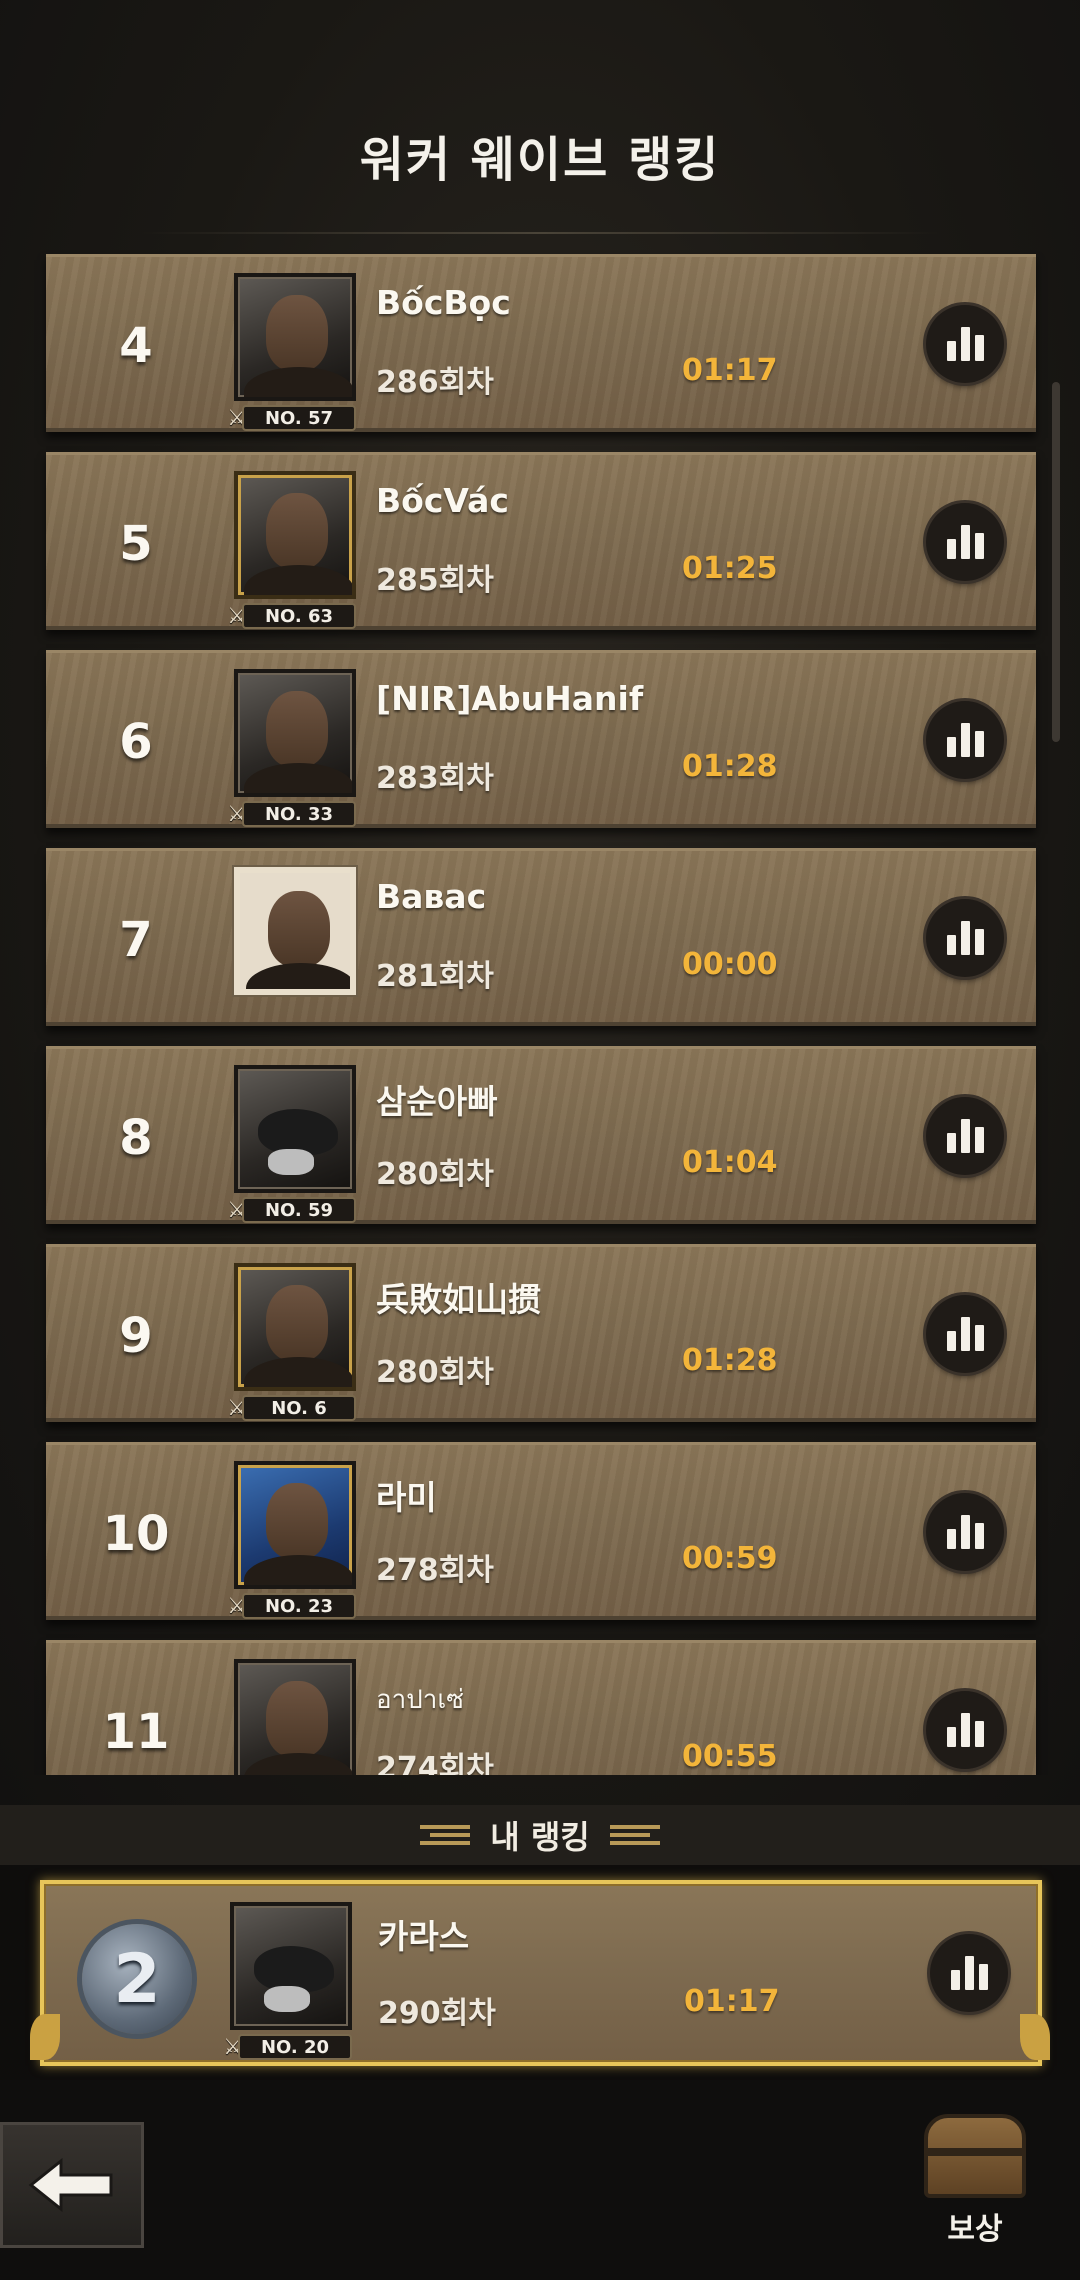 This screenshot has width=1080, height=2280. Describe the element at coordinates (541, 937) in the screenshot. I see `ranking-row: 7 Вавас 281회차 00:00` at that location.